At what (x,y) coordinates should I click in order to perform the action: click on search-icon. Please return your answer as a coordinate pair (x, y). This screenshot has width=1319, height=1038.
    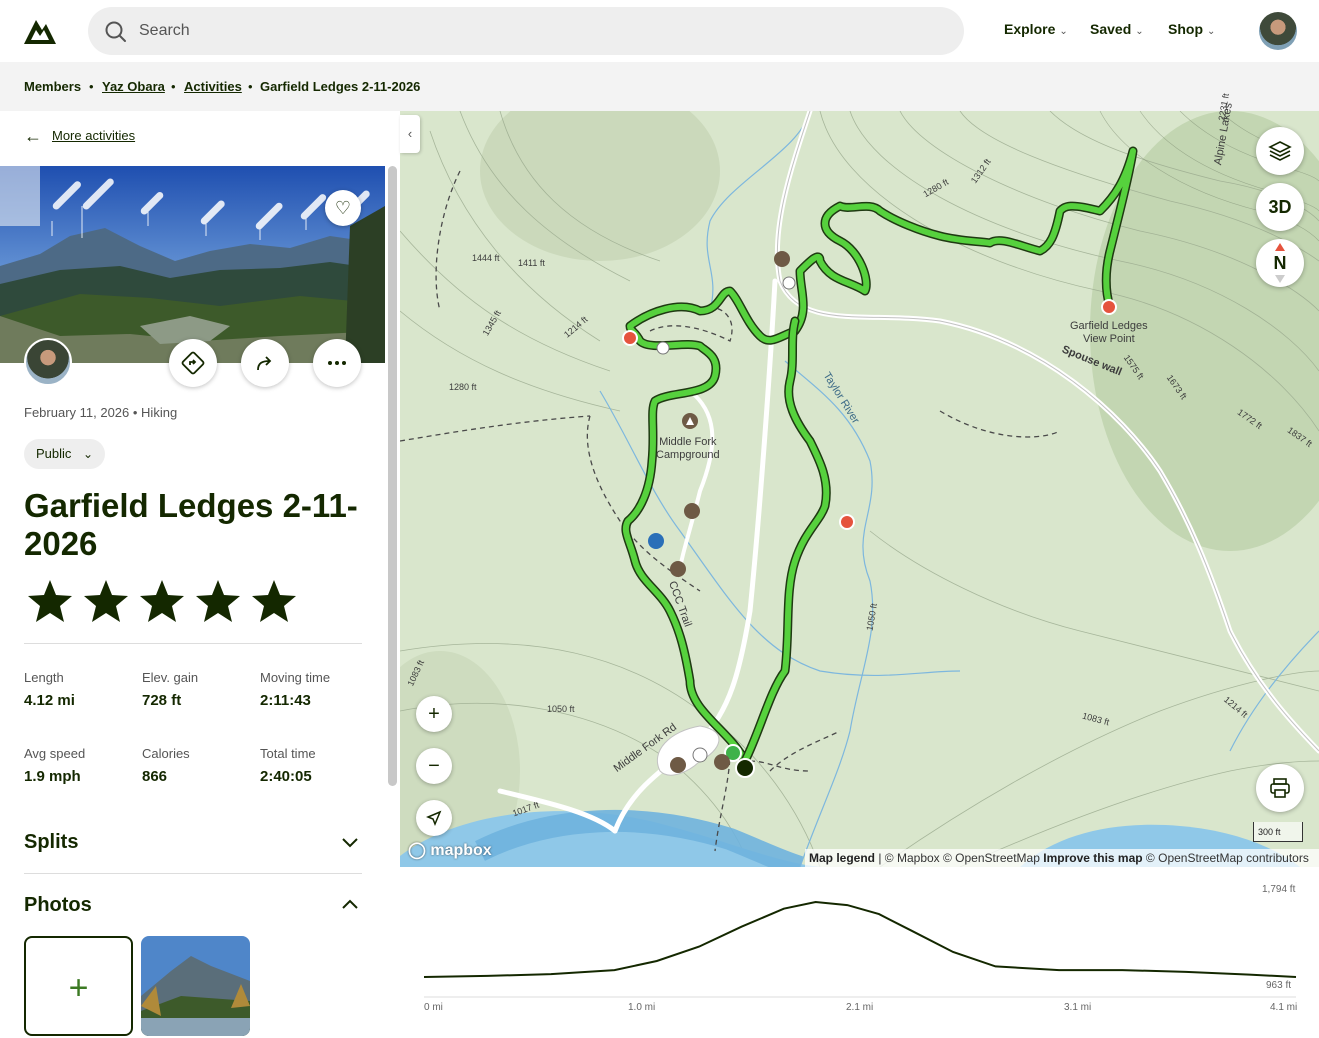
    Looking at the image, I should click on (115, 31).